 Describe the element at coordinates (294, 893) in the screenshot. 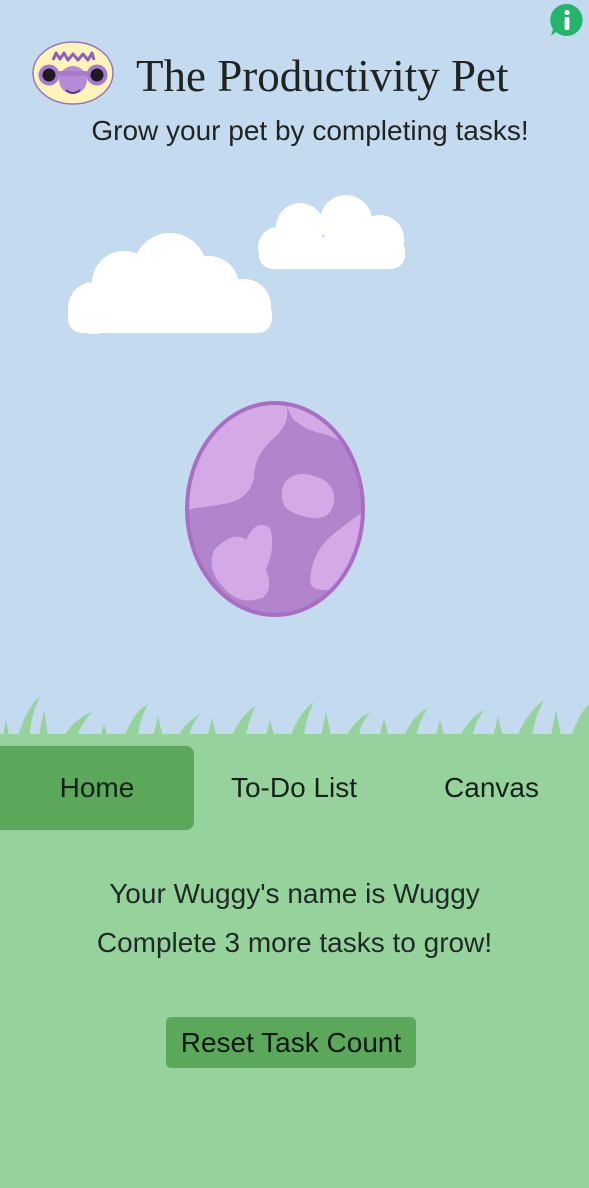

I see `pet-name-message: Your Wuggy's name is Wuggy` at that location.